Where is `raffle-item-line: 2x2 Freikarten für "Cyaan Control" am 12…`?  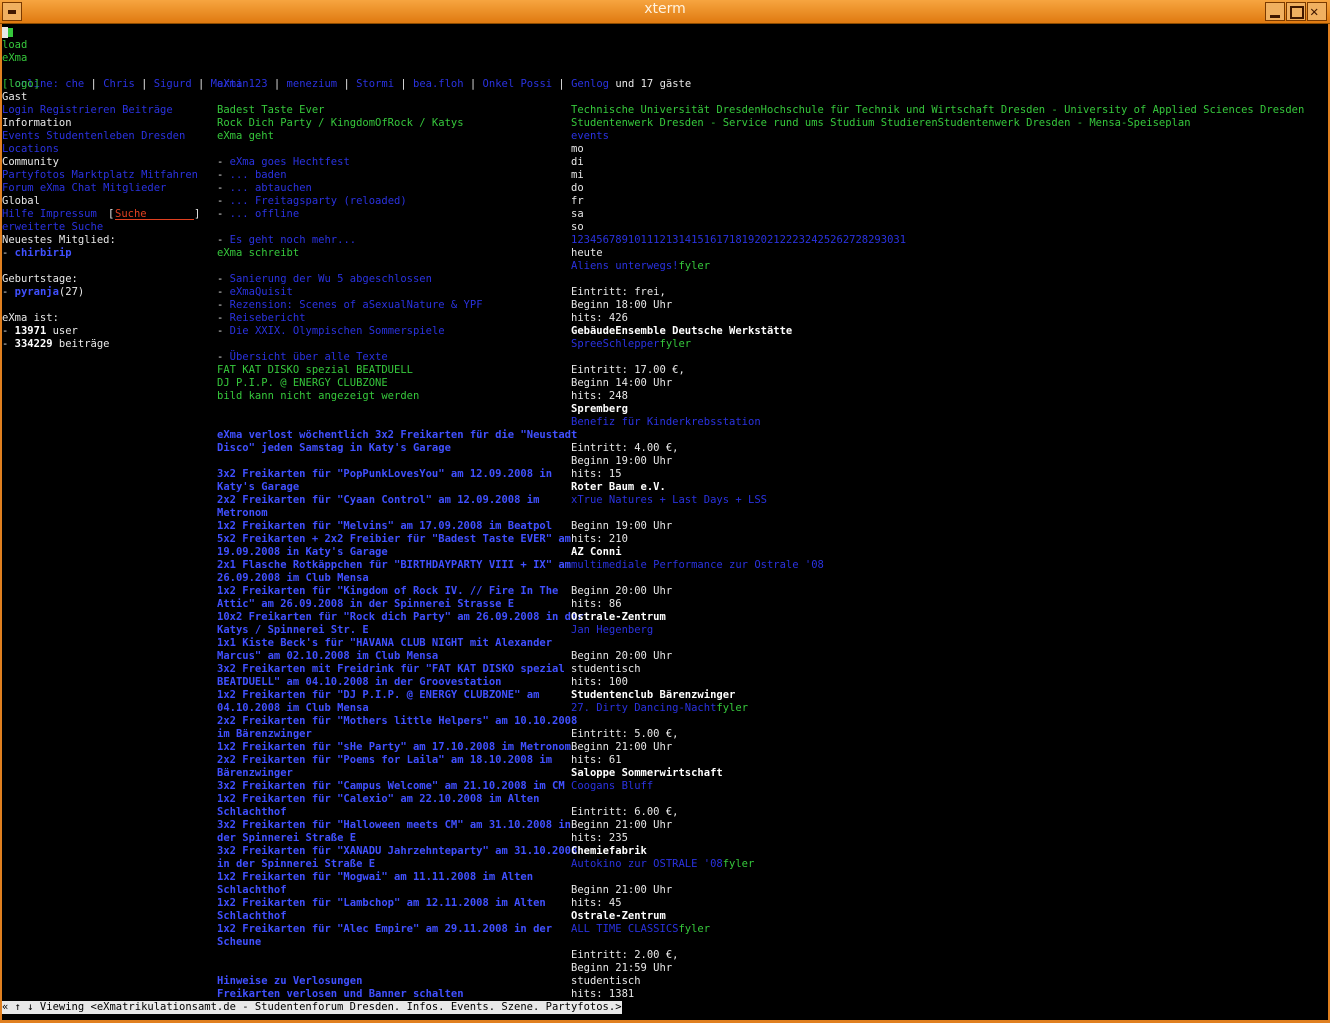 raffle-item-line: 2x2 Freikarten für "Cyaan Control" am 12… is located at coordinates (378, 500).